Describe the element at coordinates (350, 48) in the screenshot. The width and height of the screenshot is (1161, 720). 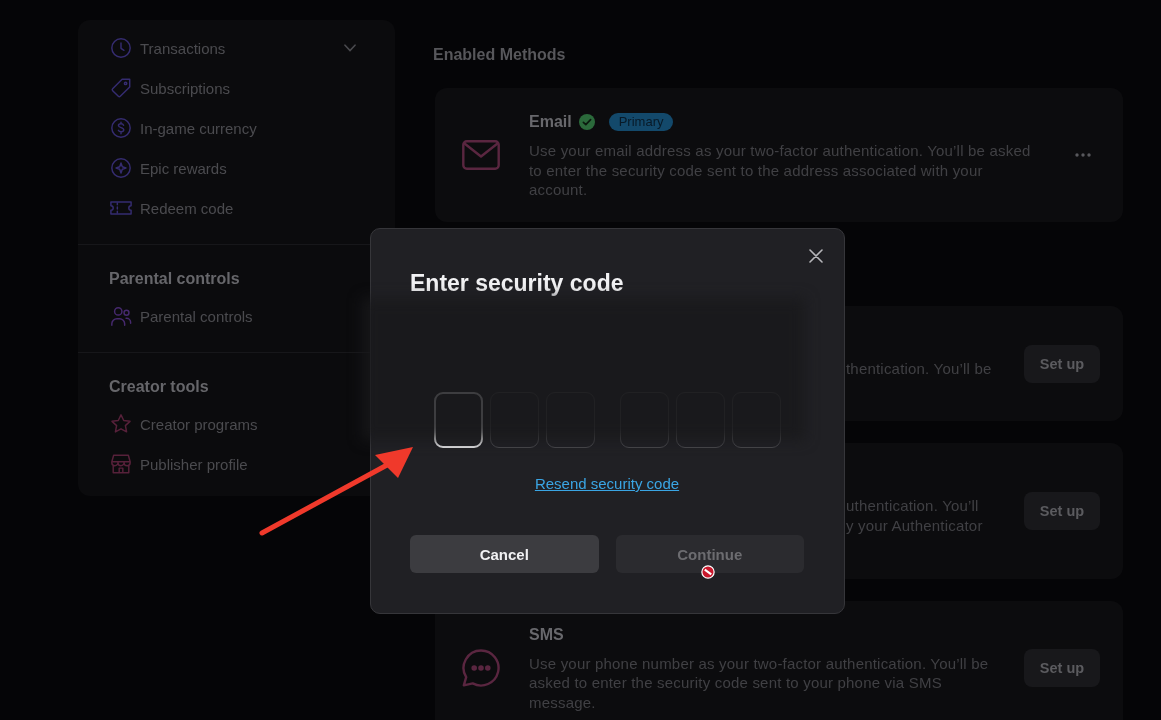
I see `chevron-down-icon` at that location.